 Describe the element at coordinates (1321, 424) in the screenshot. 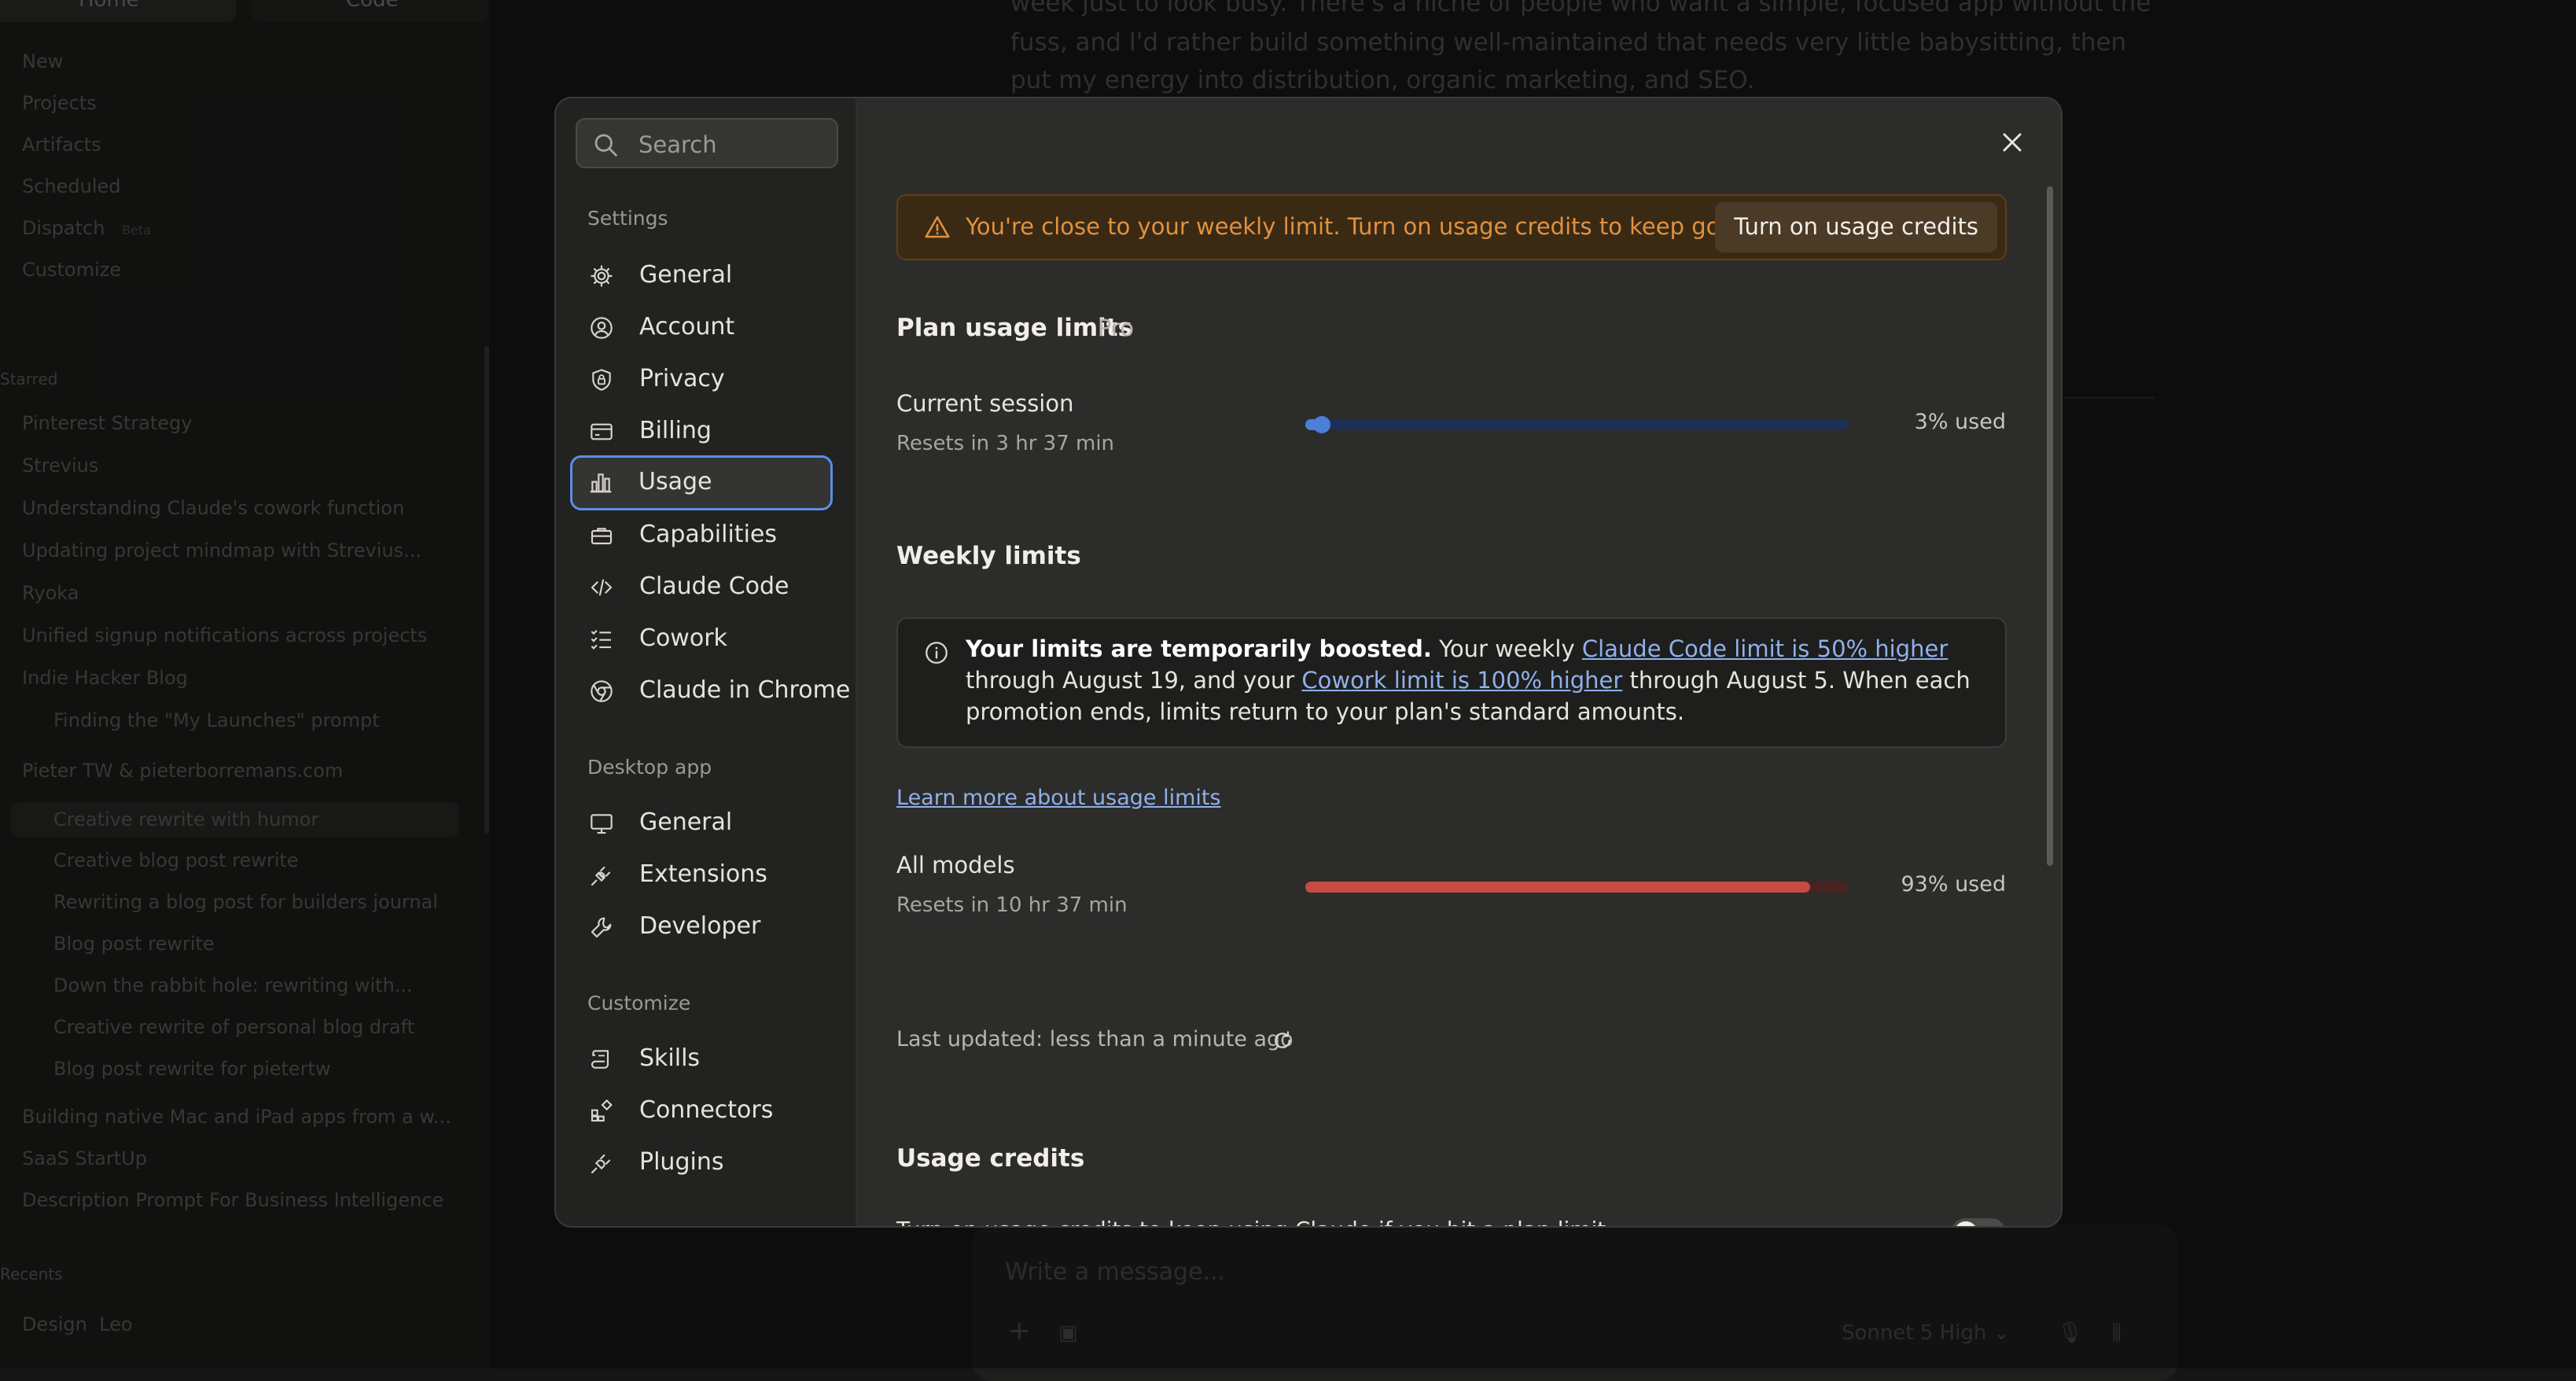

I see `current-session-progress-marker` at that location.